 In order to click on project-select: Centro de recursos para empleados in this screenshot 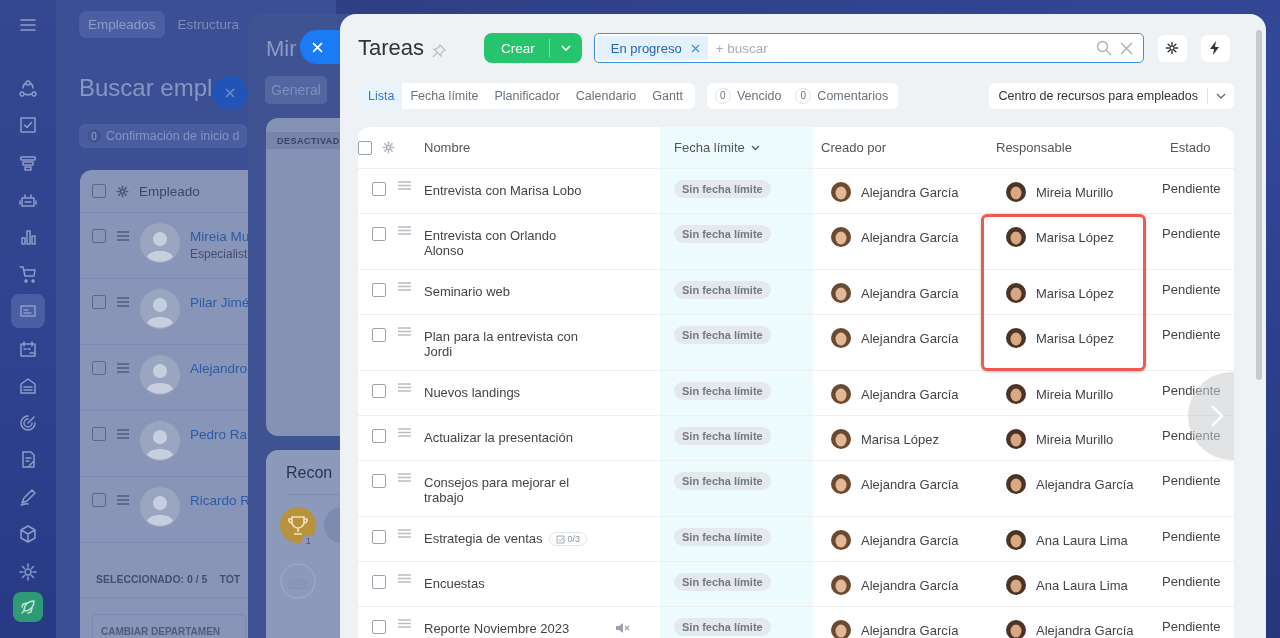, I will do `click(1111, 95)`.